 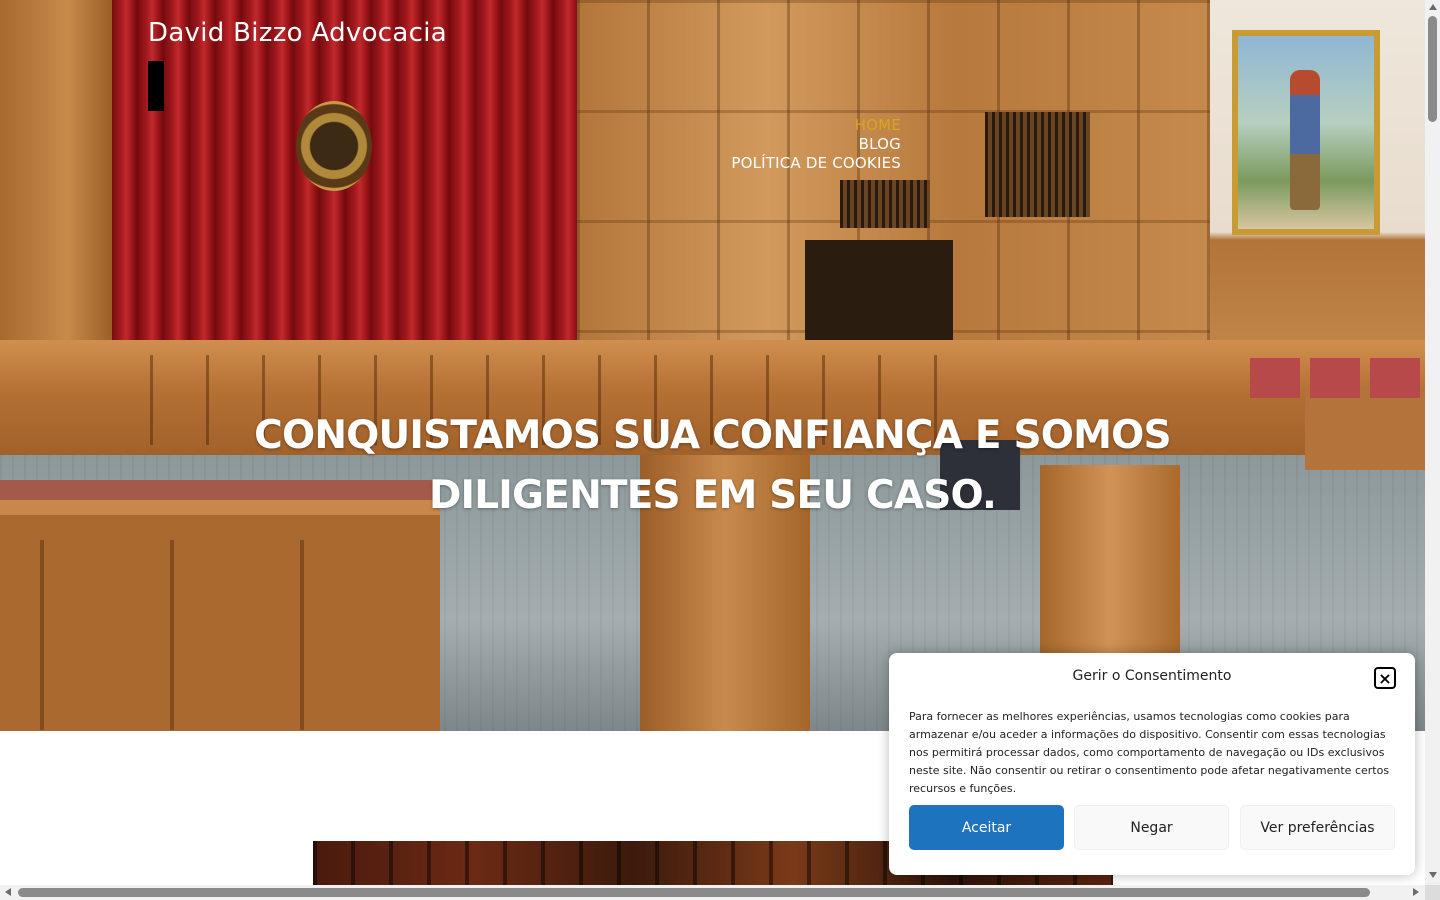 What do you see at coordinates (1432, 69) in the screenshot?
I see `vertical-scrollbar-thumb` at bounding box center [1432, 69].